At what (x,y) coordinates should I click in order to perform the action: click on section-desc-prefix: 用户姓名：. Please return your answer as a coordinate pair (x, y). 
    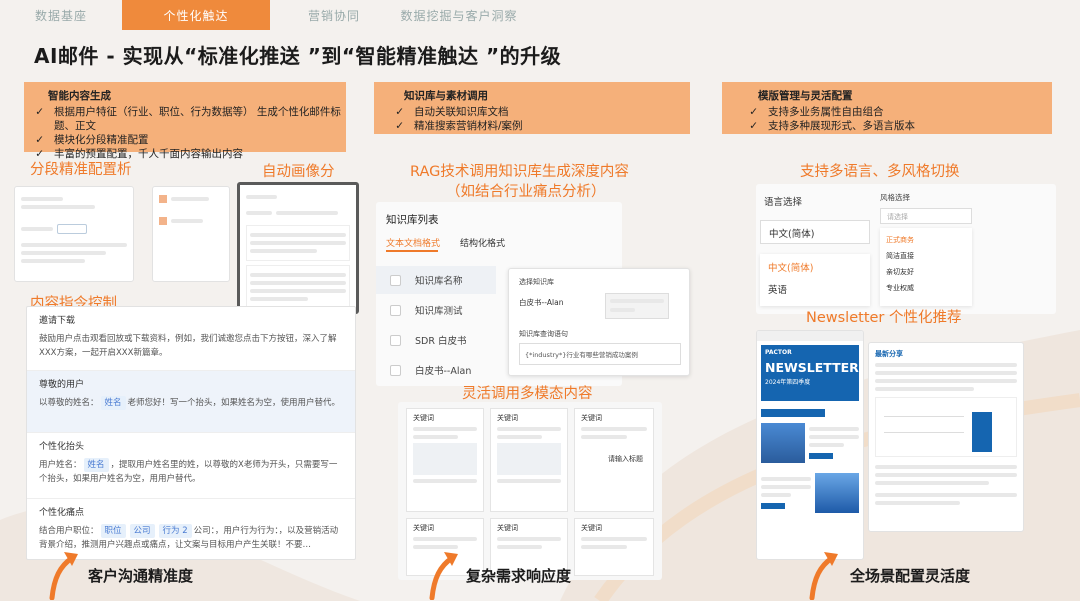
    Looking at the image, I should click on (60, 465).